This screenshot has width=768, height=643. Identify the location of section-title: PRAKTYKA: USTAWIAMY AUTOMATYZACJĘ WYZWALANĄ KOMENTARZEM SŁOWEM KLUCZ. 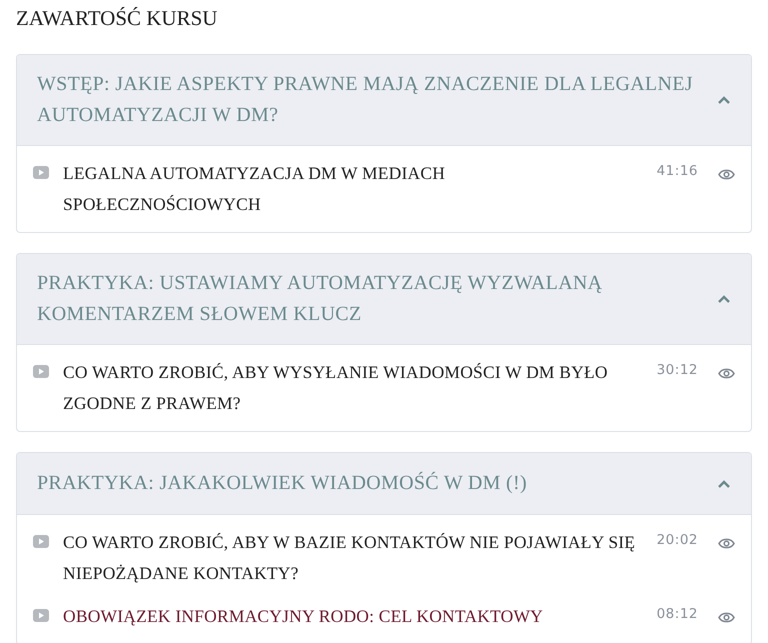
(320, 299).